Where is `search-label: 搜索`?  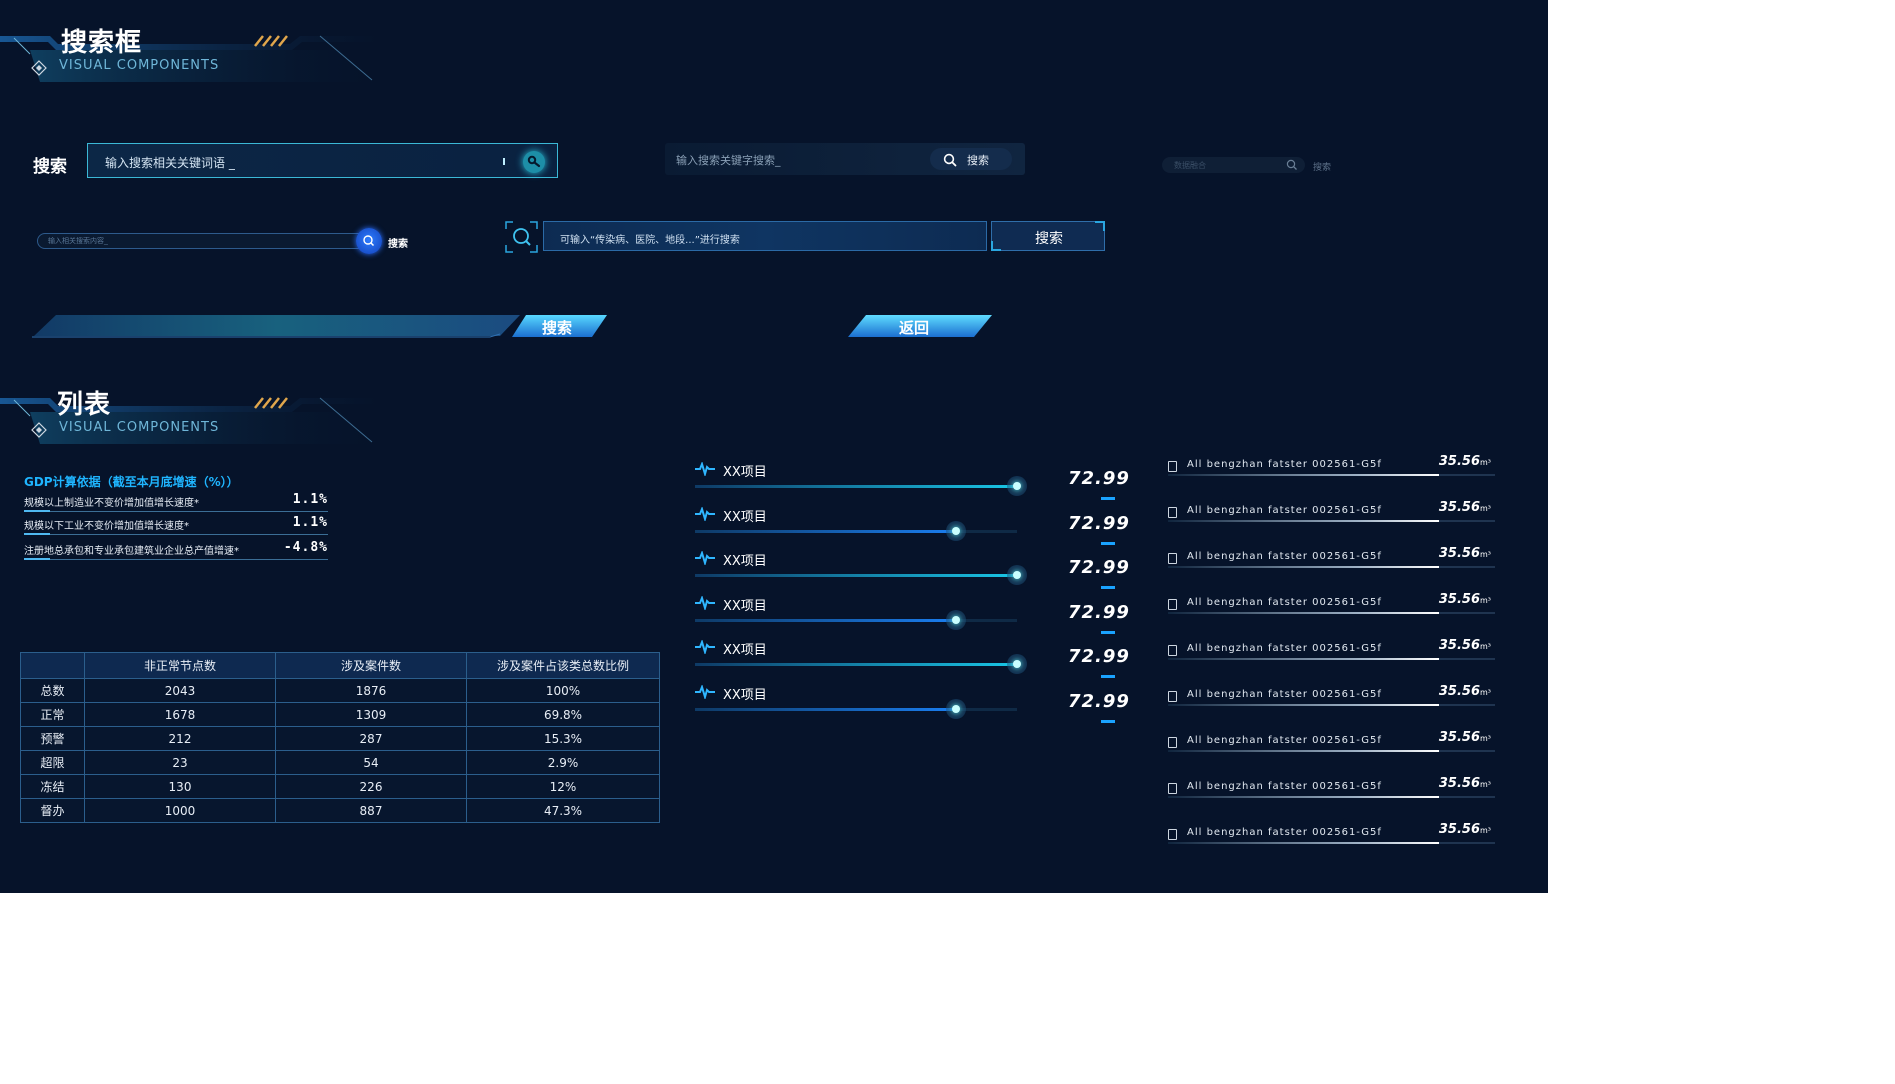
search-label: 搜索 is located at coordinates (50, 167).